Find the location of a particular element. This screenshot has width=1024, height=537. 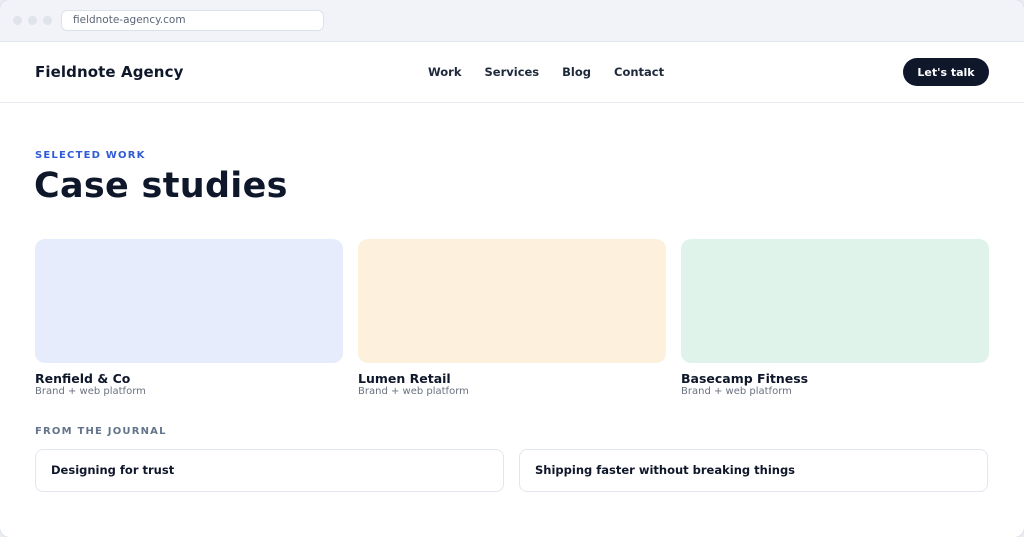

nav-blog: Blog is located at coordinates (576, 72).